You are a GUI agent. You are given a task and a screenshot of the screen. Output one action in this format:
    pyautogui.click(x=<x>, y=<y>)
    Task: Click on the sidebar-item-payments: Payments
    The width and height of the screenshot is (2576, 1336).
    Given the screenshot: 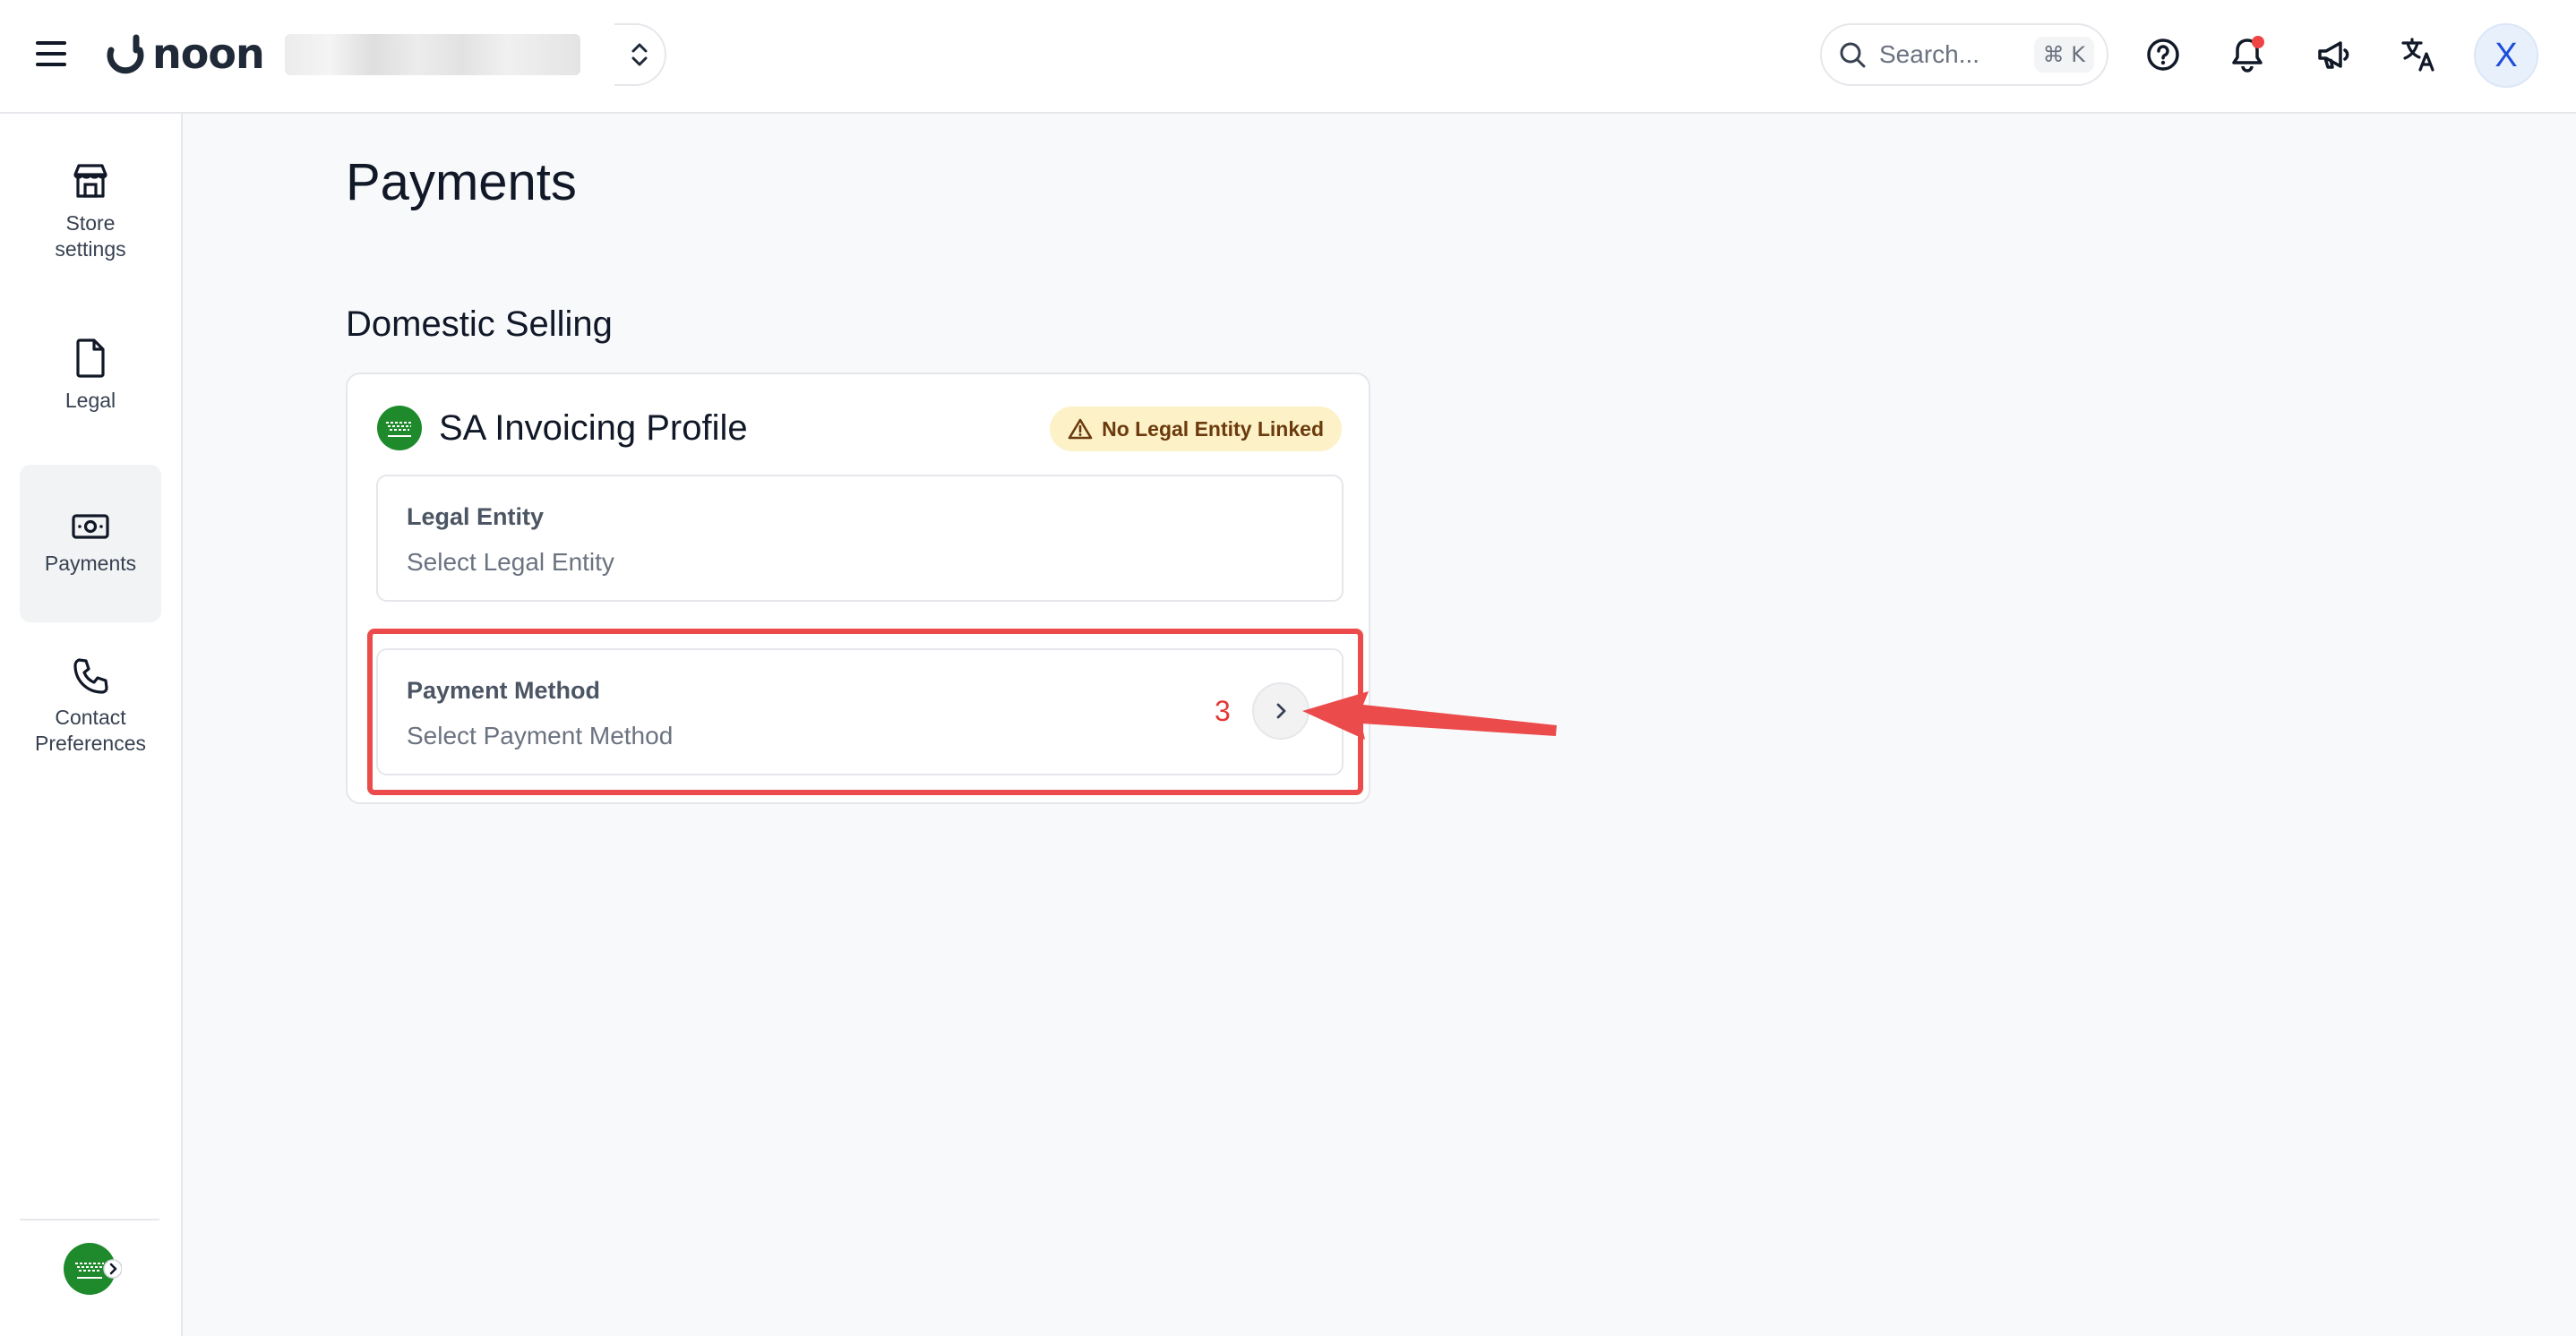 What is the action you would take?
    pyautogui.click(x=90, y=544)
    